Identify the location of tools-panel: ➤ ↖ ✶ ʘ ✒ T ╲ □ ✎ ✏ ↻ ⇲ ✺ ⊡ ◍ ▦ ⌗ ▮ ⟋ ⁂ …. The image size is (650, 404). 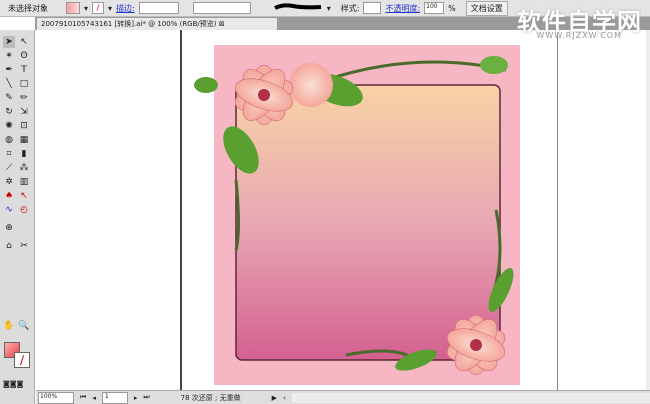
(17, 217).